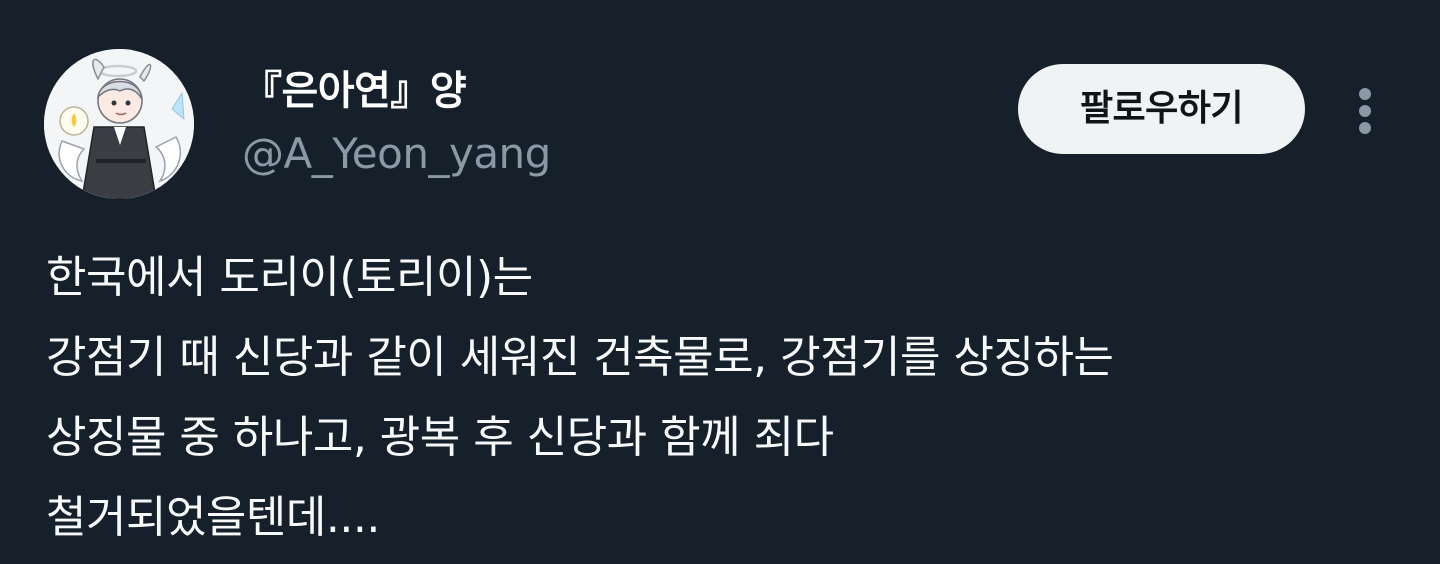 This screenshot has height=564, width=1440. I want to click on author-handle: @A_Yeon_yang, so click(396, 154).